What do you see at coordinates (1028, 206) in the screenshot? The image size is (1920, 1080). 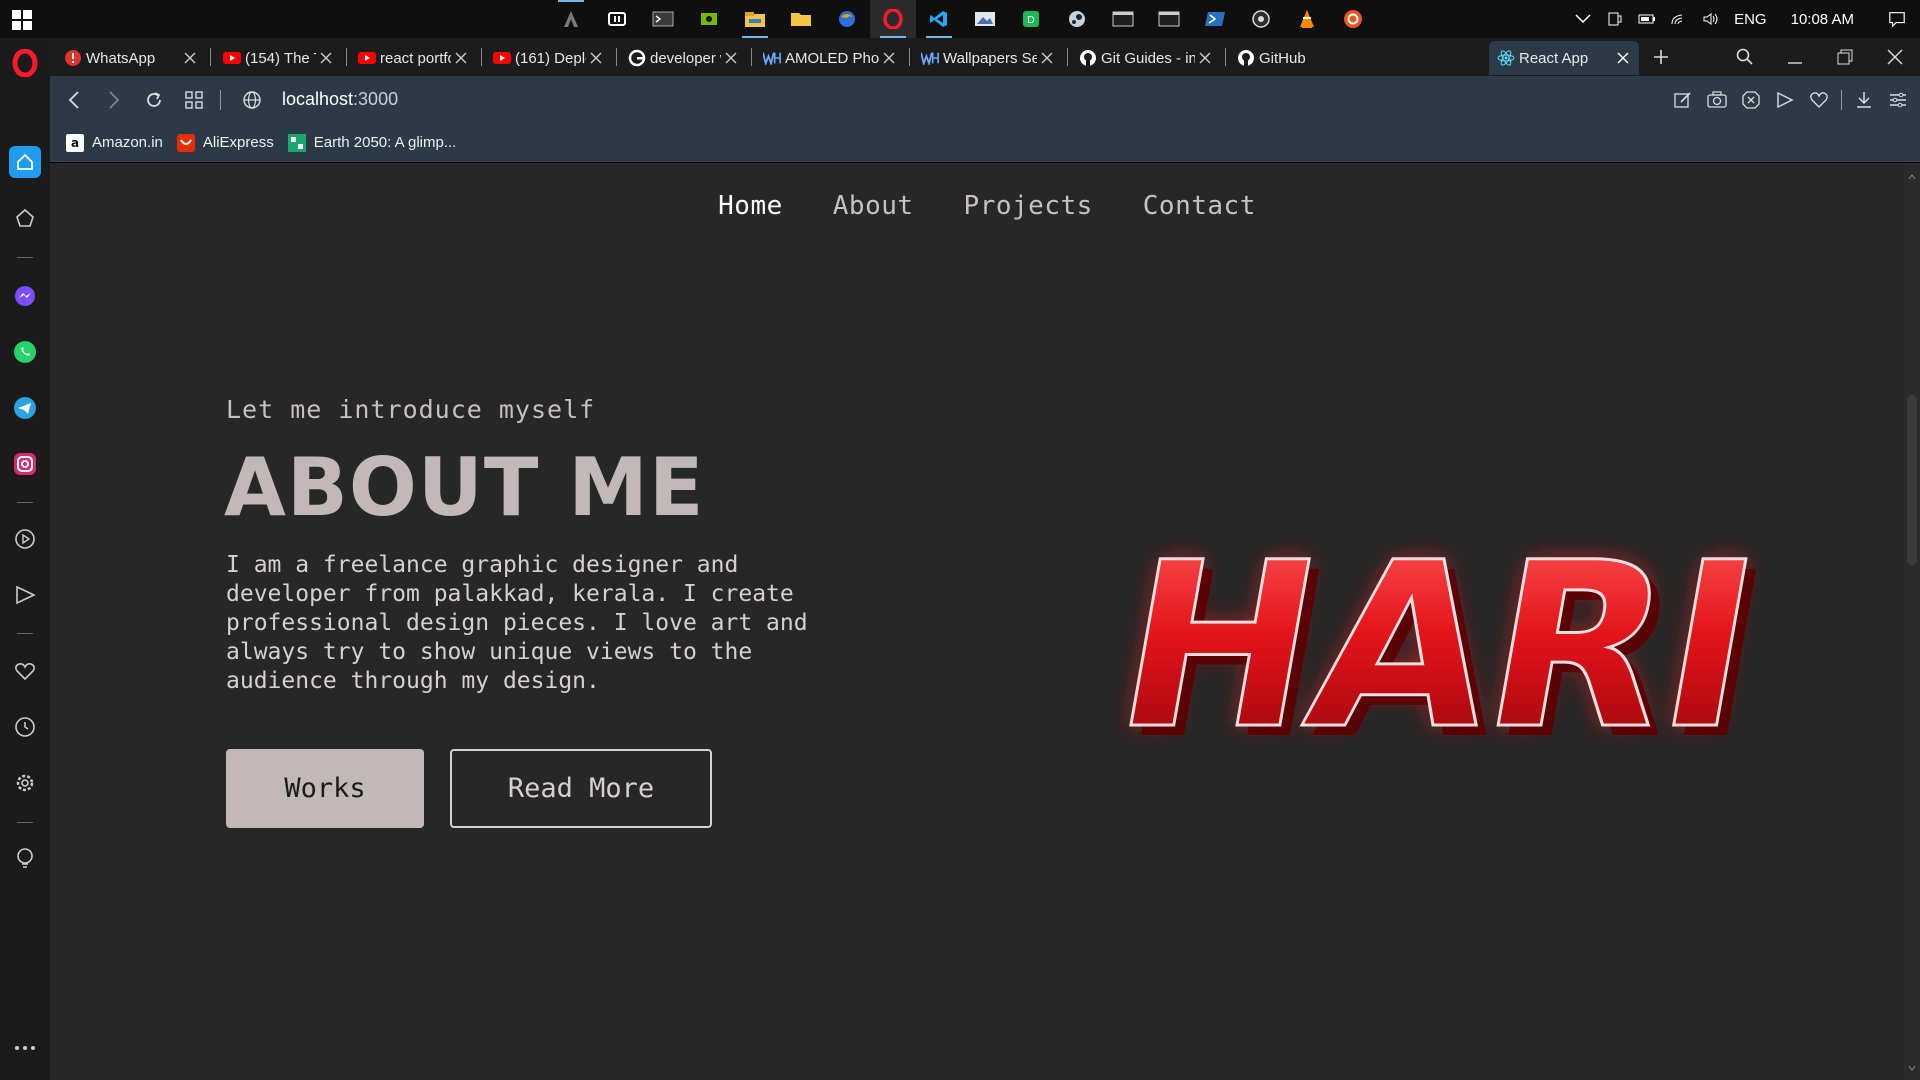 I see `nav-projects: Projects` at bounding box center [1028, 206].